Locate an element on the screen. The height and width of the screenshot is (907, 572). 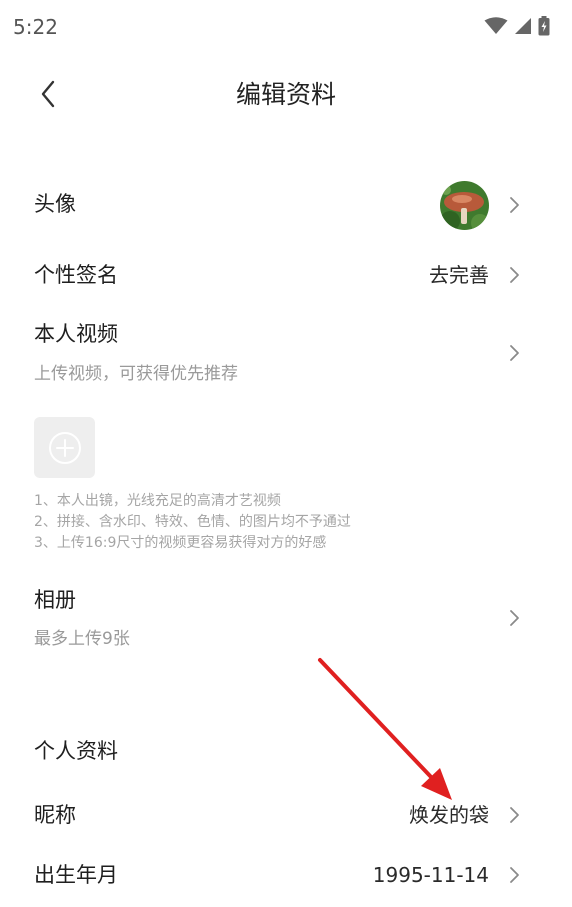
upload-video-button is located at coordinates (64, 447).